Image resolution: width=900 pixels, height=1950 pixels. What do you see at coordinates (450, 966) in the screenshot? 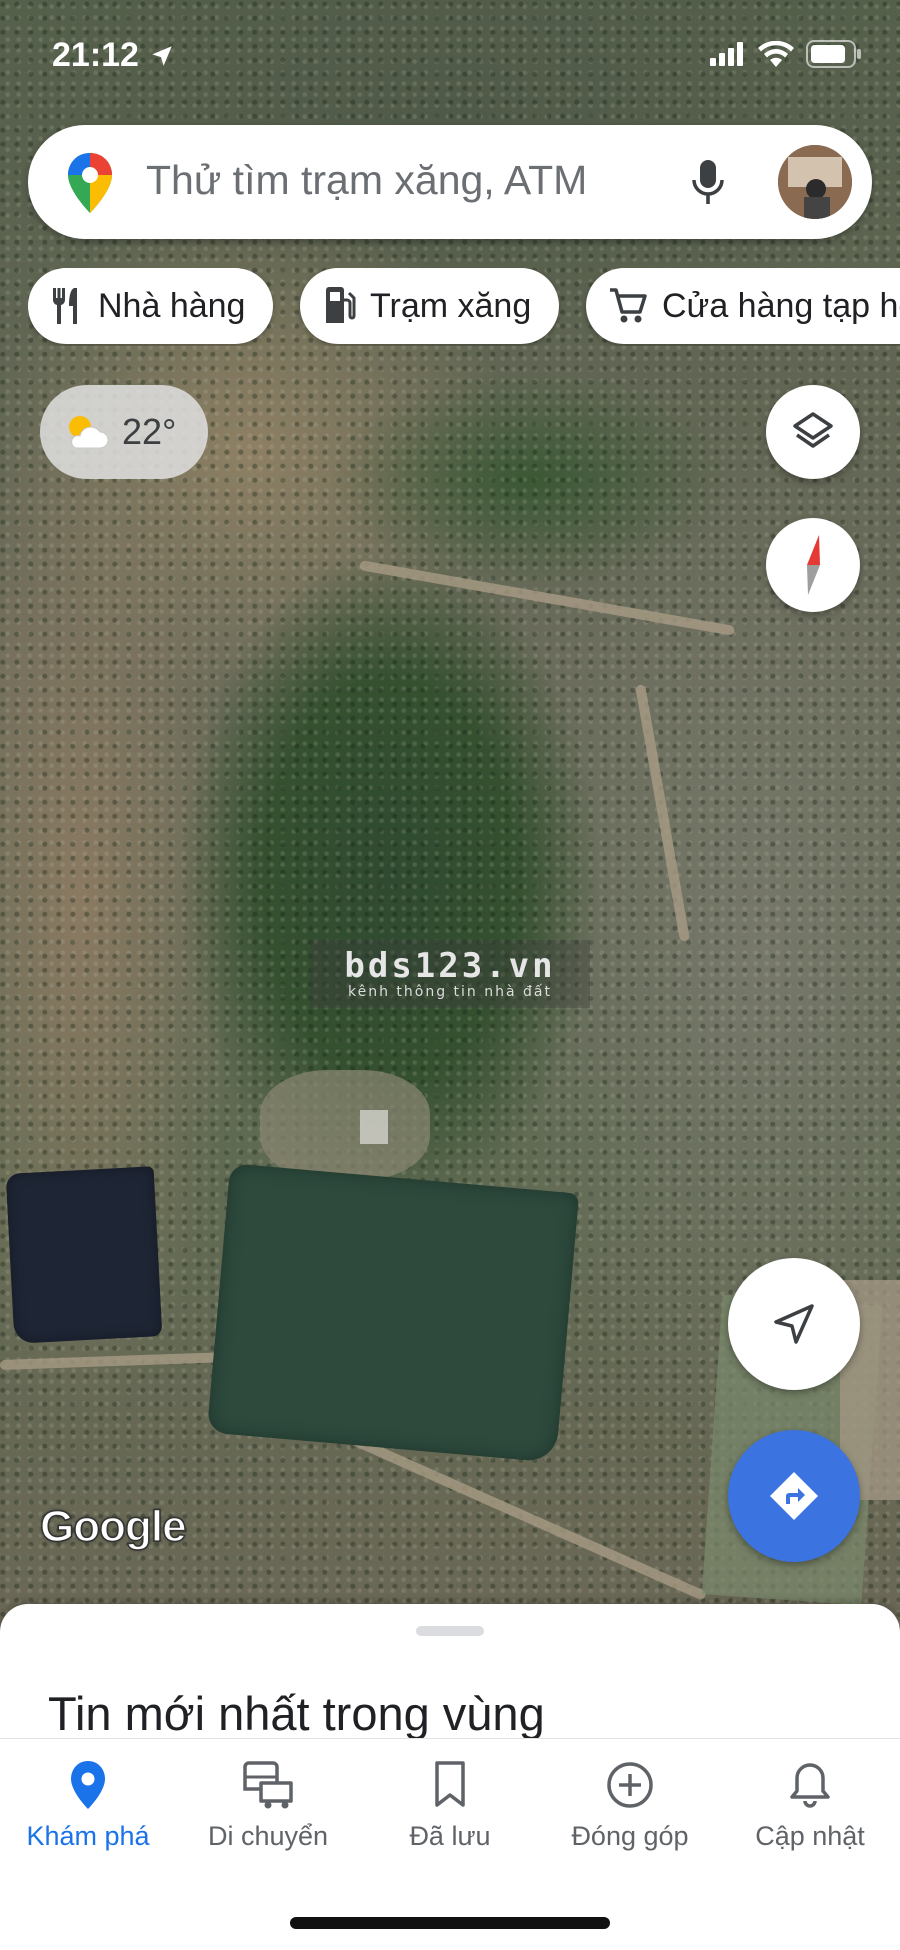
I see `watermark-title: bds123.vn` at bounding box center [450, 966].